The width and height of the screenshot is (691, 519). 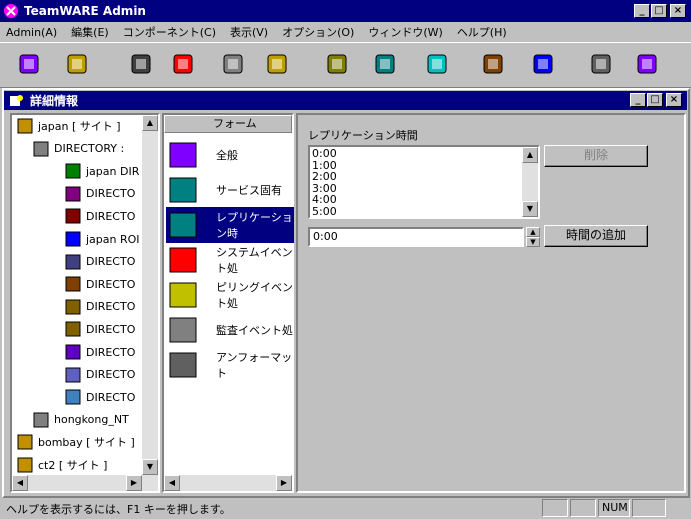 I want to click on time-spinner: ▲ ▼, so click(x=533, y=237).